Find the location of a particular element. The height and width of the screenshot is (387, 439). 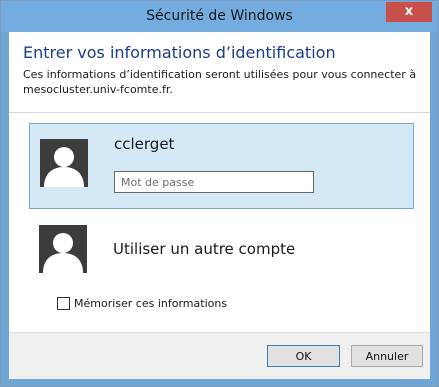

dialog-heading: Entrer vos informations d’identification is located at coordinates (179, 52).